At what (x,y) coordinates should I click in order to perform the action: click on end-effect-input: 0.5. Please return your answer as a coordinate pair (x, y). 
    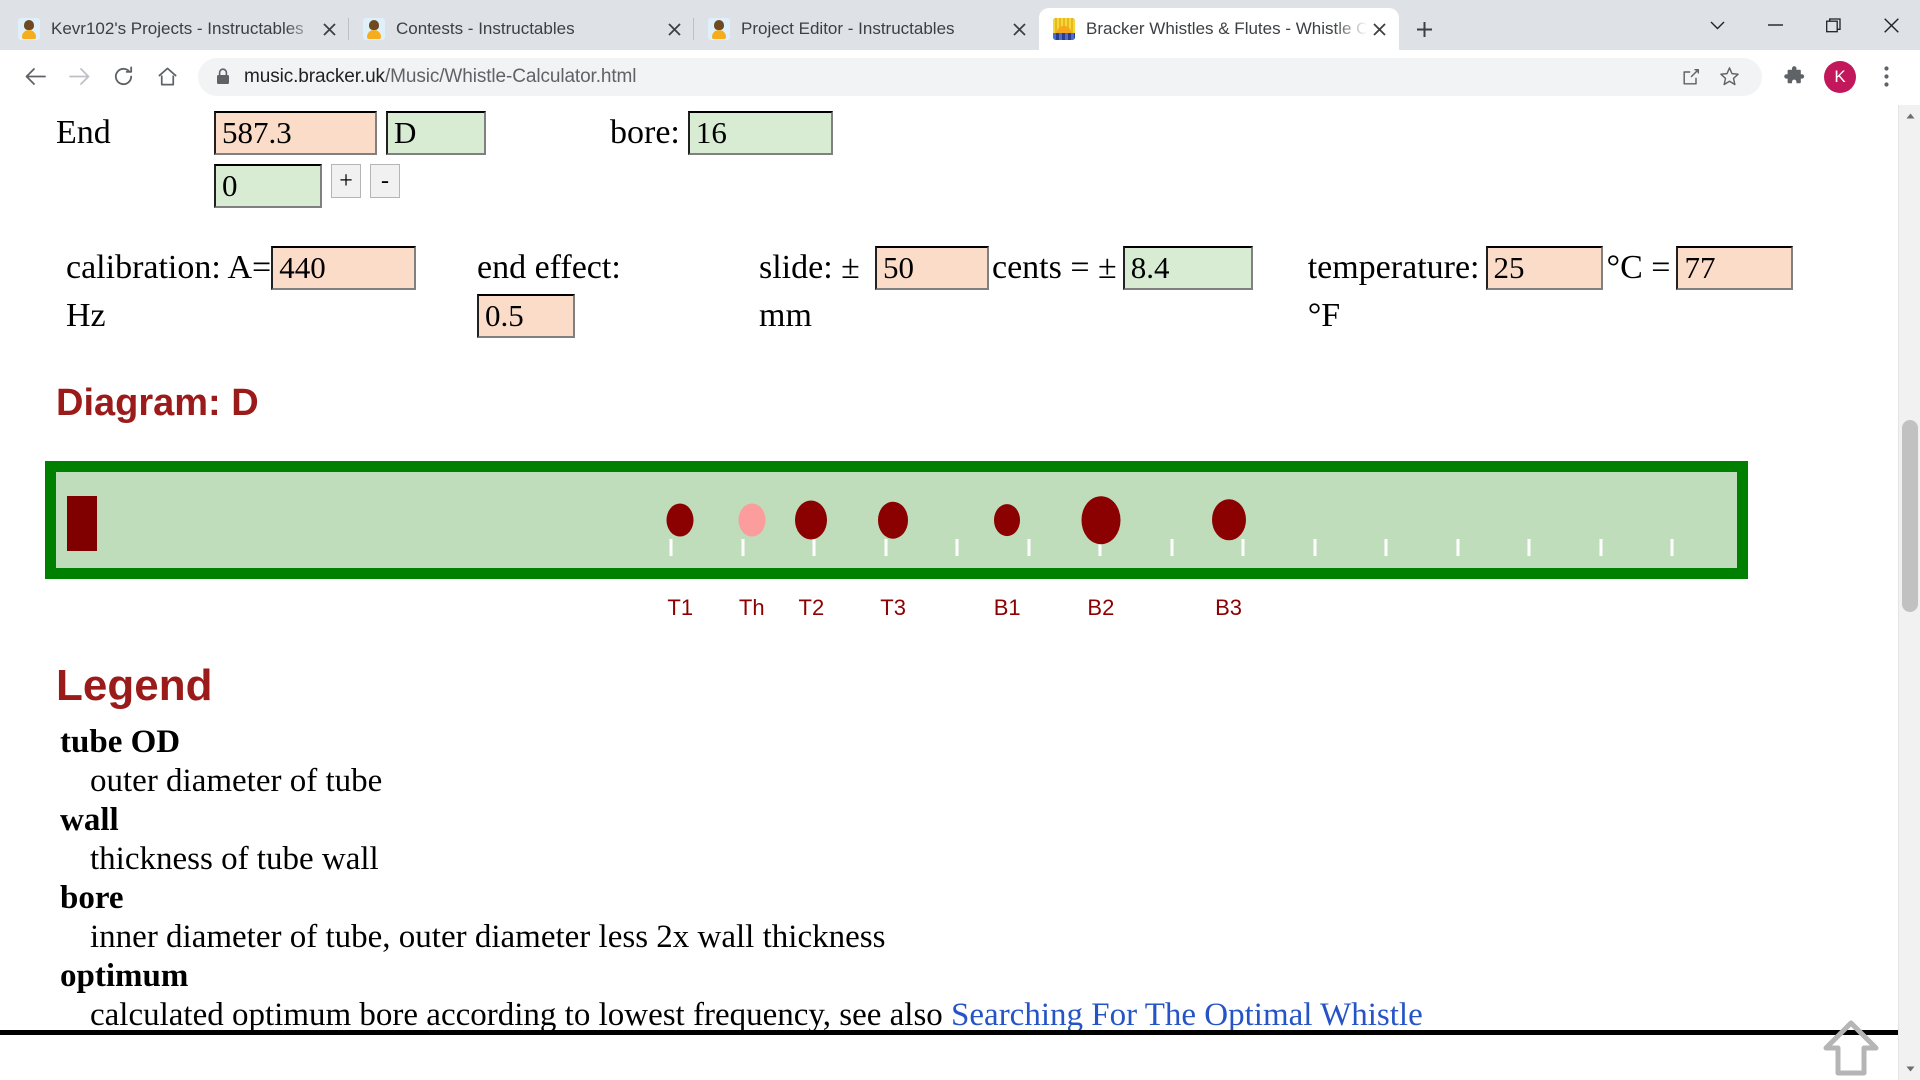
    Looking at the image, I should click on (526, 316).